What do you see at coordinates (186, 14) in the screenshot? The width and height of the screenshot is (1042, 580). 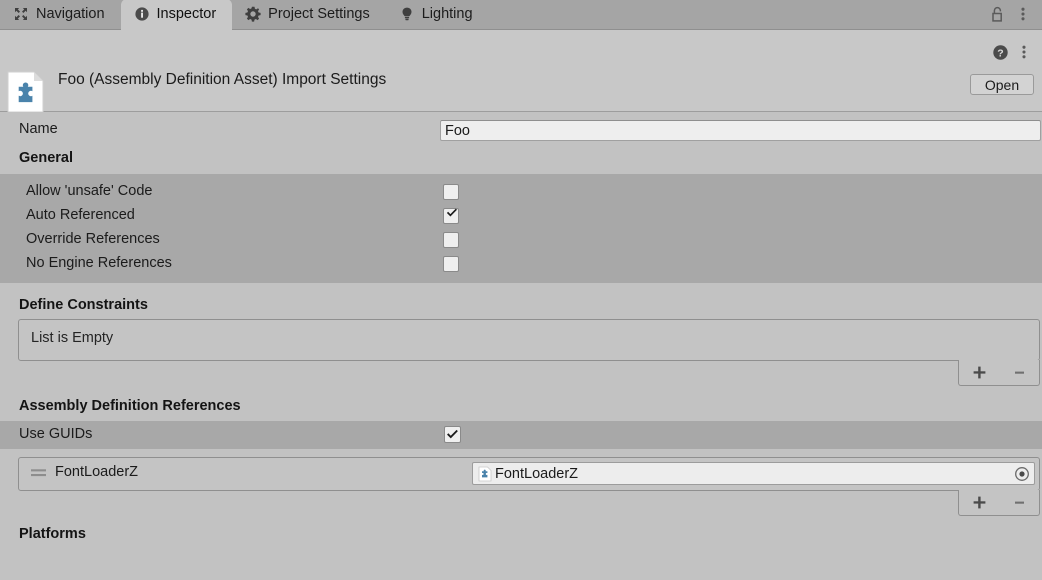 I see `tab-label: Inspector` at bounding box center [186, 14].